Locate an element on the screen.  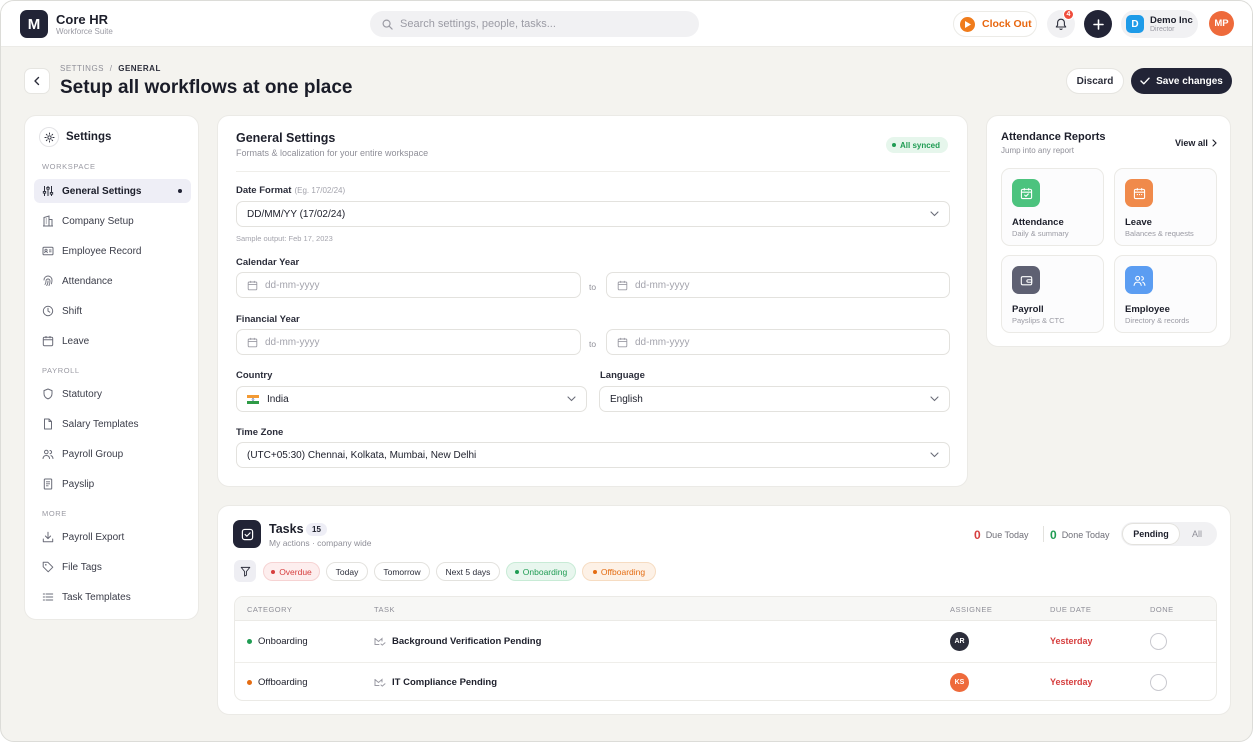
back-button is located at coordinates (37, 81).